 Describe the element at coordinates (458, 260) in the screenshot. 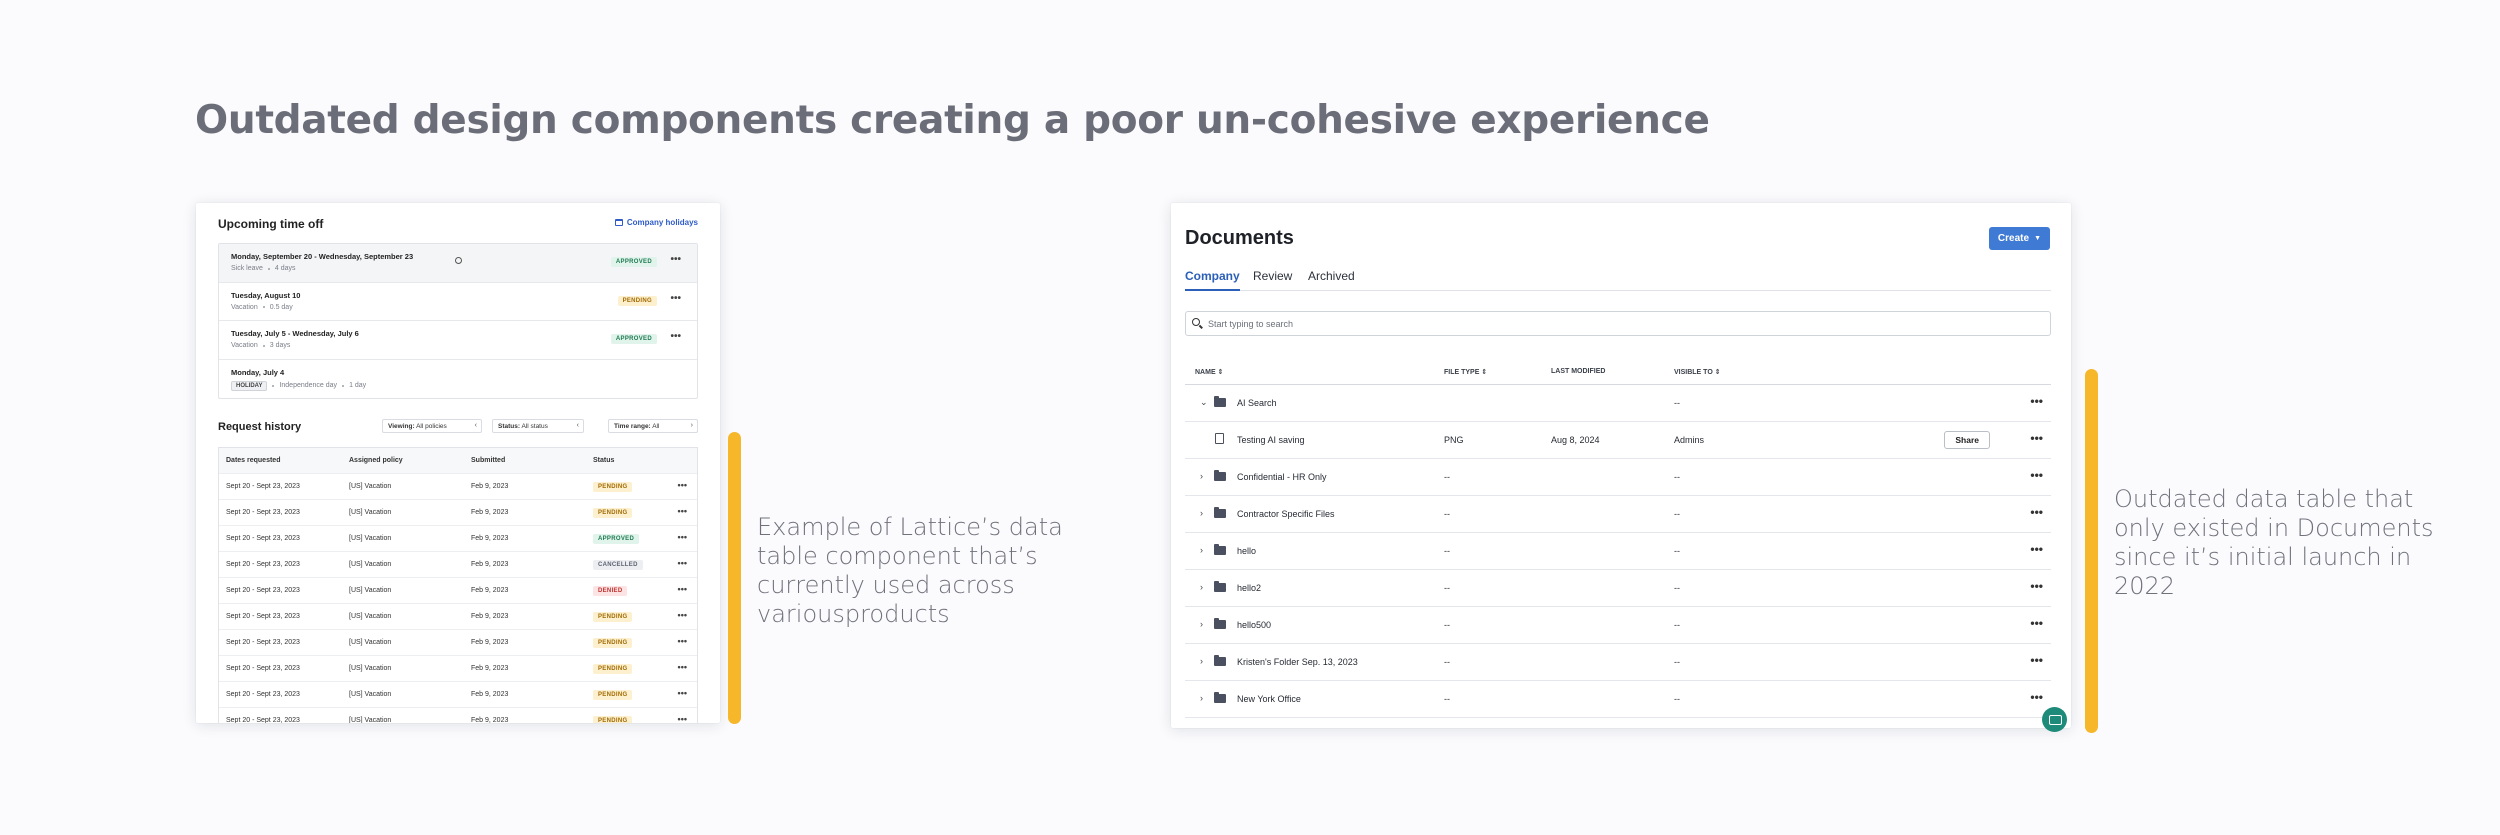

I see `cursor-icon` at that location.